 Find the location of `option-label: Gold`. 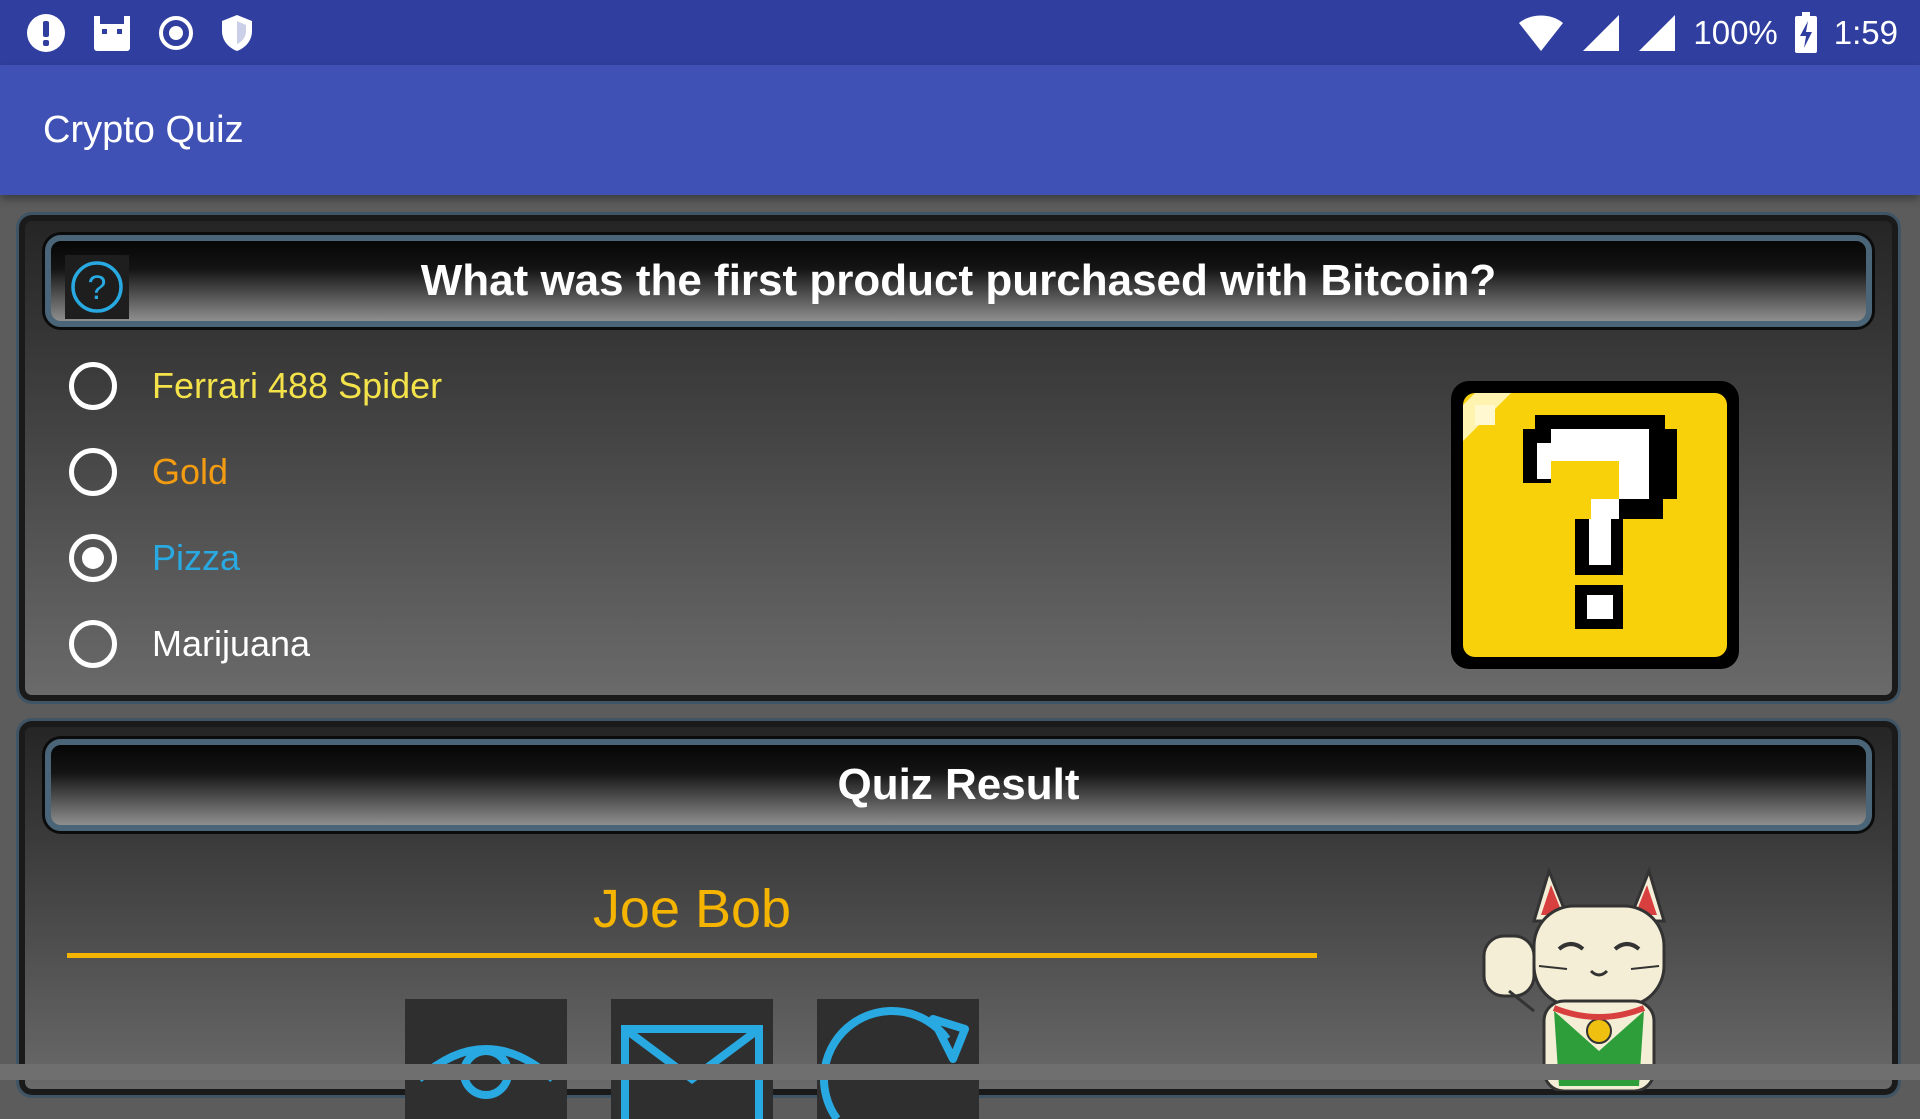

option-label: Gold is located at coordinates (190, 471).